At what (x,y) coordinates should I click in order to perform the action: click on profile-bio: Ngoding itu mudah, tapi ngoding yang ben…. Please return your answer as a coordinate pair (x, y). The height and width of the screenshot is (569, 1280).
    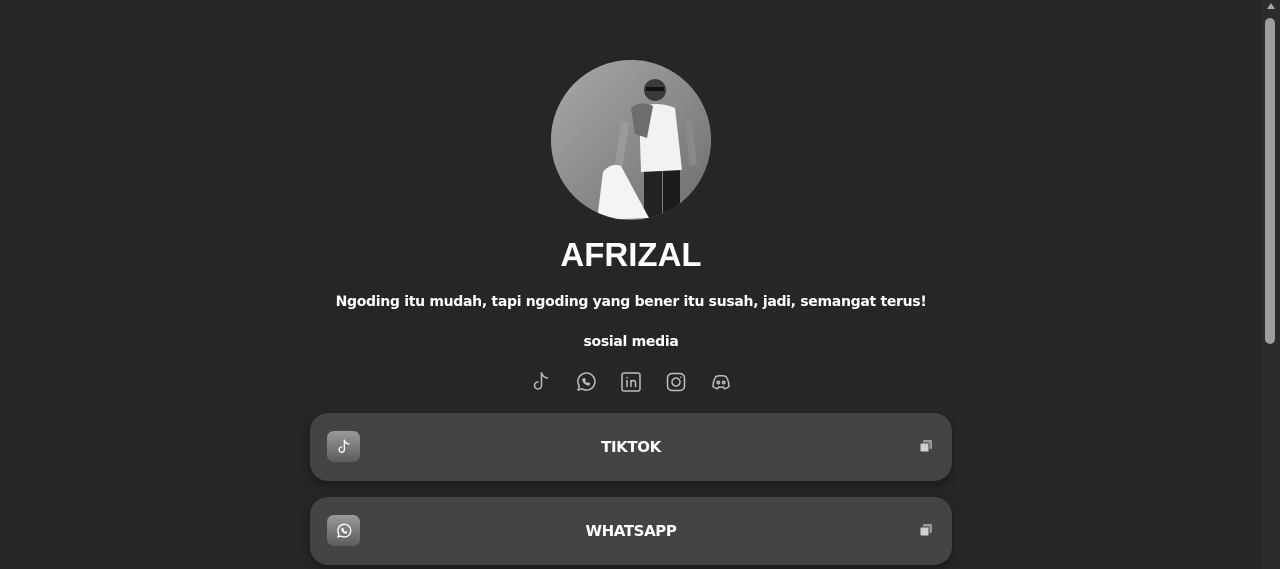
    Looking at the image, I should click on (631, 302).